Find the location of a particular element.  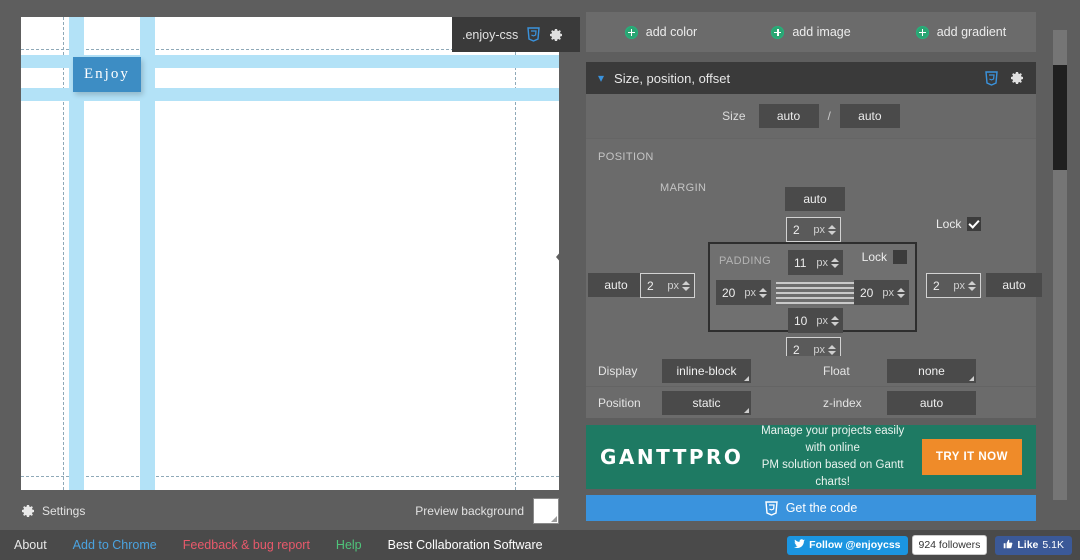

margin-bottom-unit: px is located at coordinates (819, 349).